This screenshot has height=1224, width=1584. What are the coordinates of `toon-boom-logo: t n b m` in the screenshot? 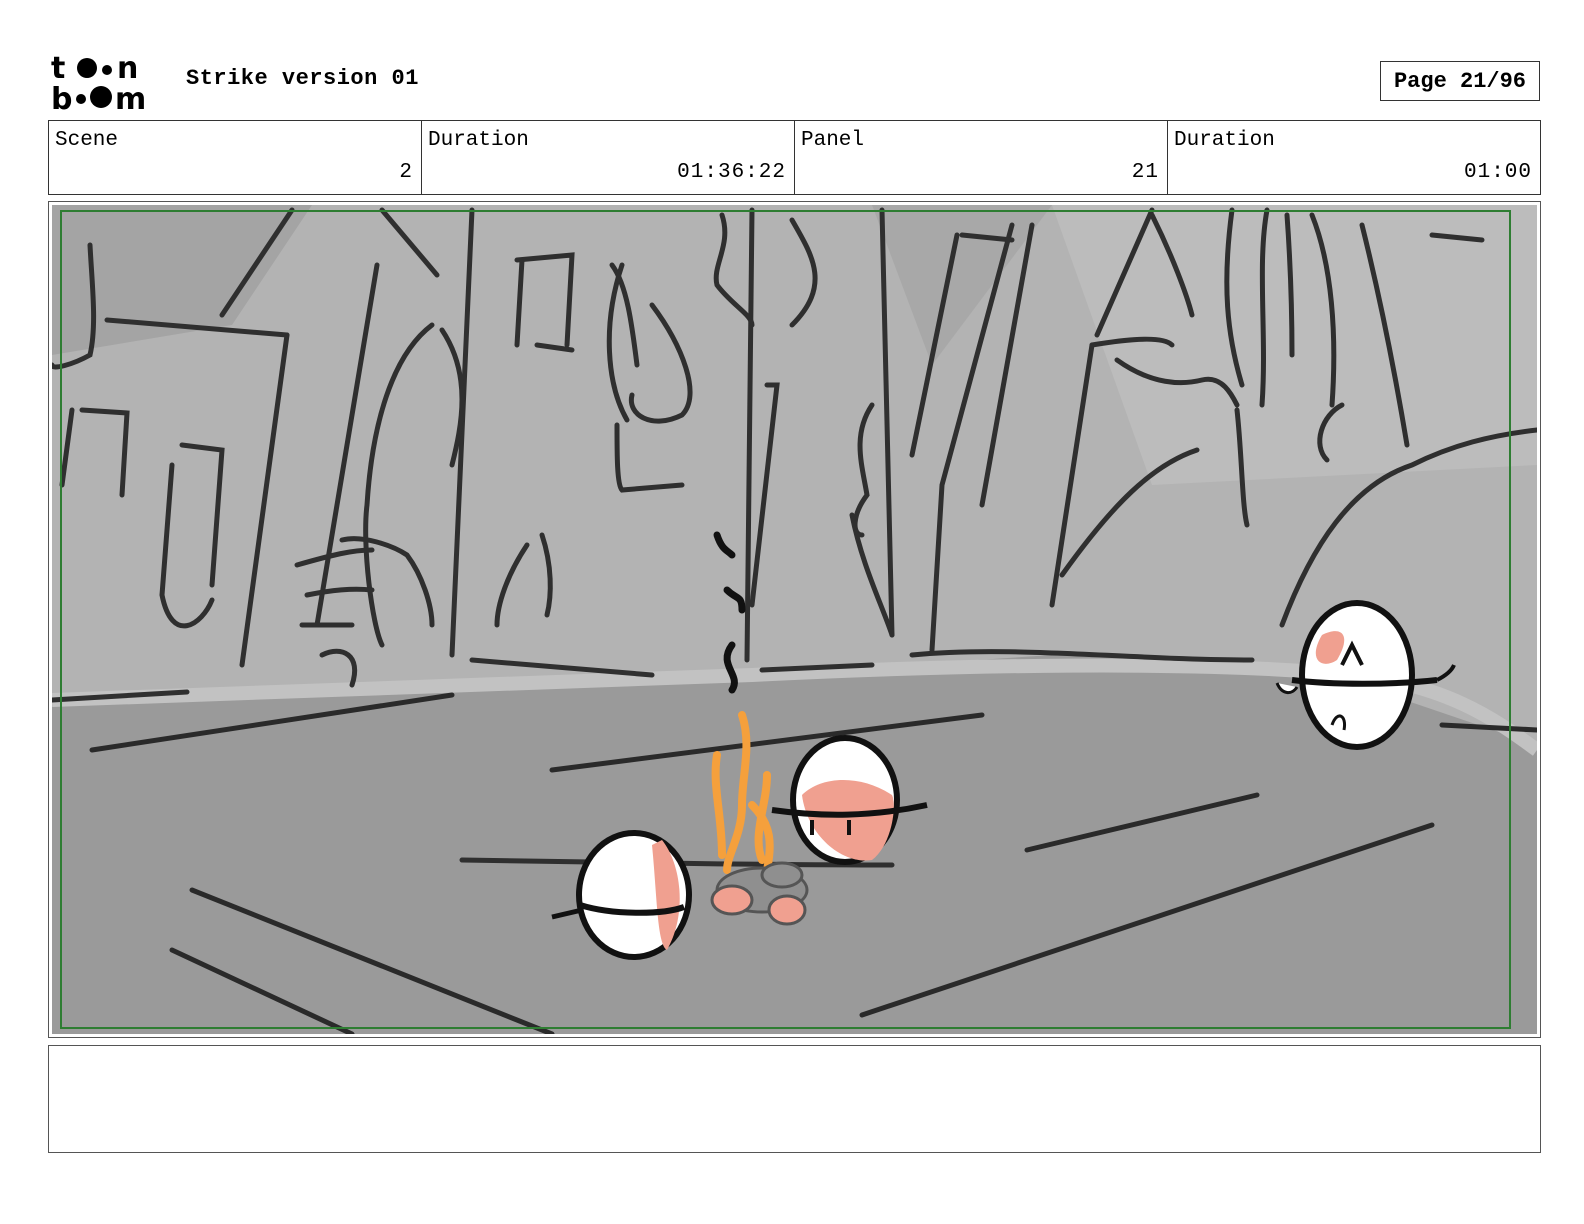 It's located at (98, 81).